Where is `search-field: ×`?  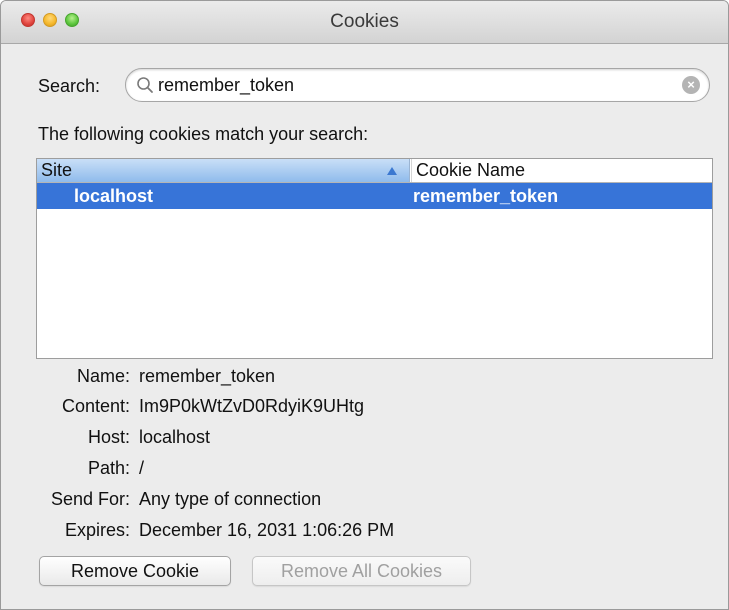 search-field: × is located at coordinates (417, 85).